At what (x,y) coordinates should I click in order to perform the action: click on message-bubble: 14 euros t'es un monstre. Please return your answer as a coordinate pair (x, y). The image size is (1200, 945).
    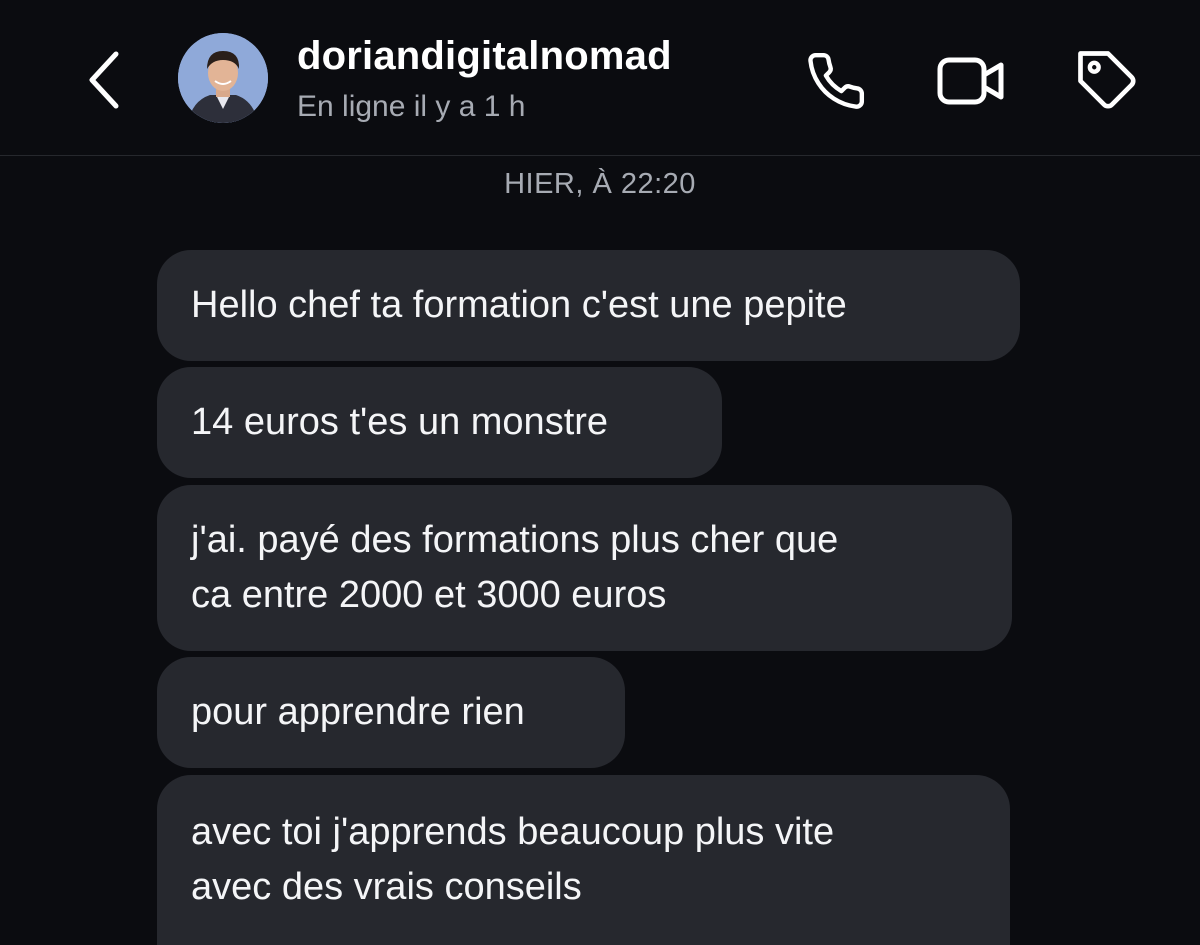
    Looking at the image, I should click on (439, 422).